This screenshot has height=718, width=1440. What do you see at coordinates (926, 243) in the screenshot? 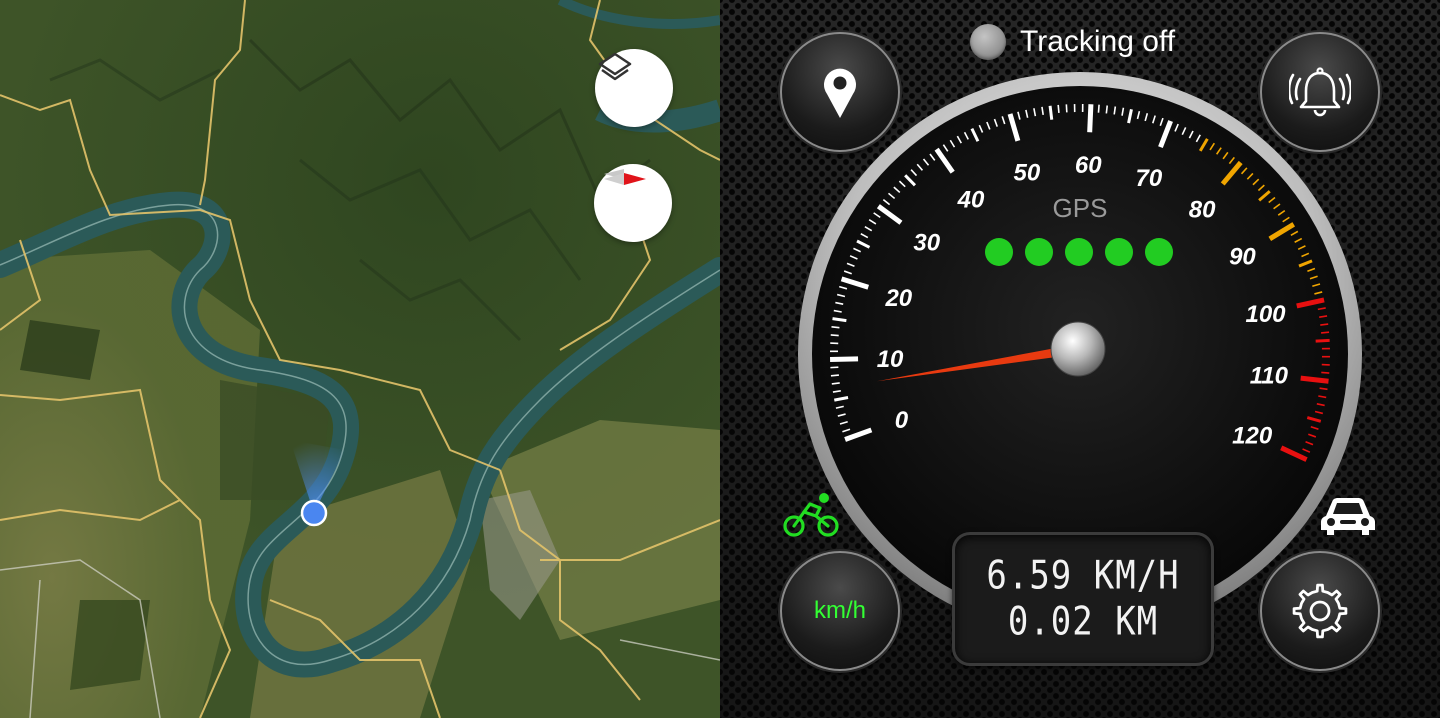
I see `speed-label: 30` at bounding box center [926, 243].